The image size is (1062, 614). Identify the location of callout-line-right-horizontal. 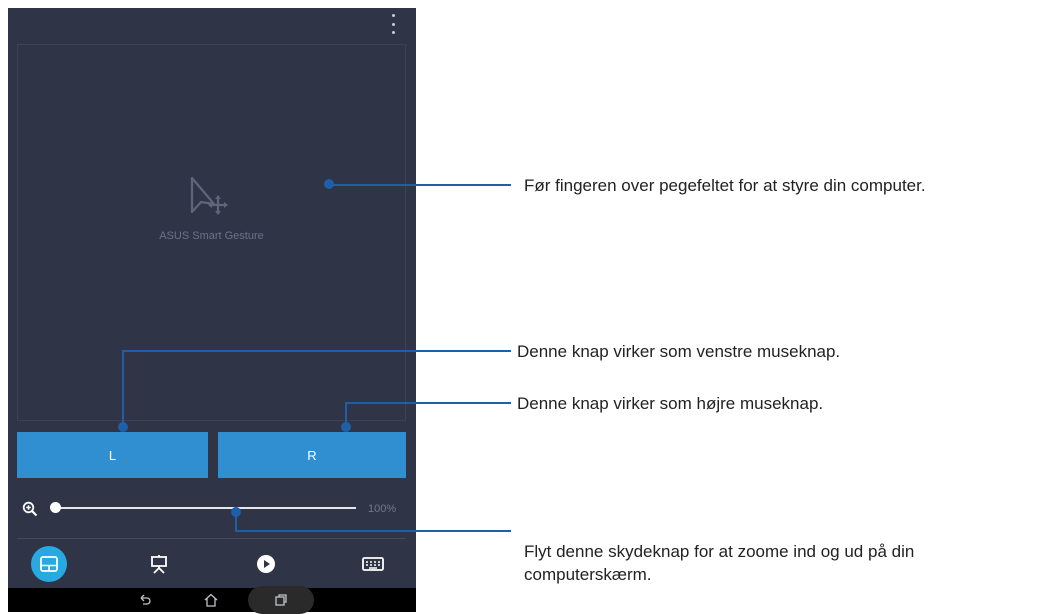
(428, 403).